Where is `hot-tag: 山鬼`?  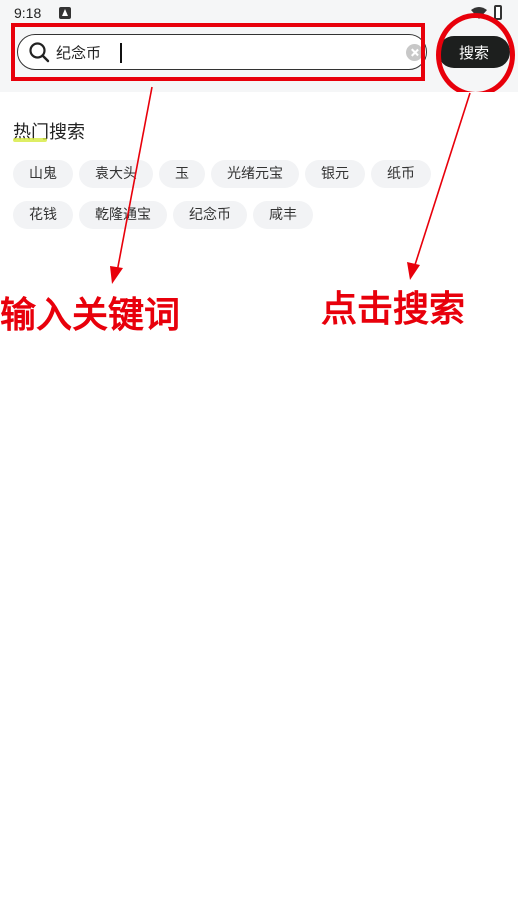 hot-tag: 山鬼 is located at coordinates (43, 174).